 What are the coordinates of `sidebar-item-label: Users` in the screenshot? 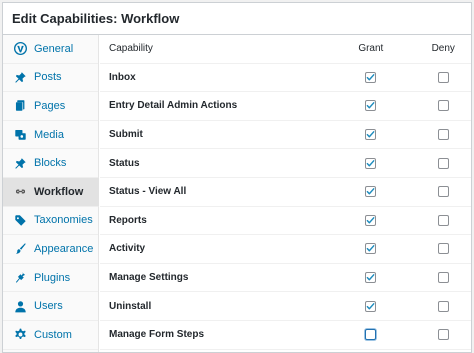 It's located at (48, 306).